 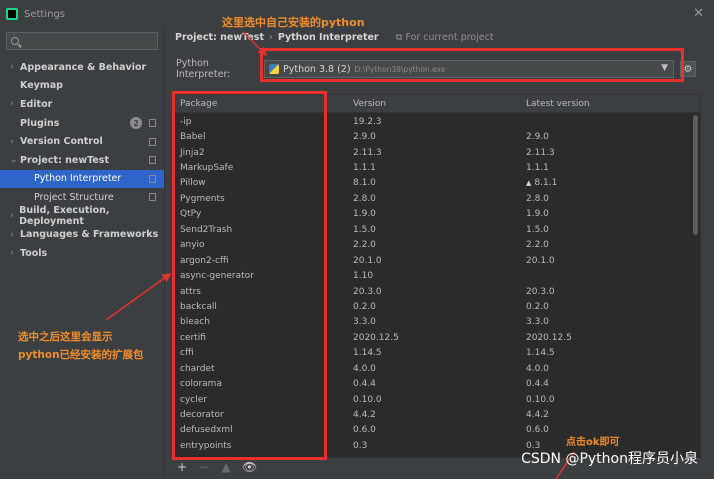 What do you see at coordinates (61, 142) in the screenshot?
I see `sidebar-item-label: Version Control` at bounding box center [61, 142].